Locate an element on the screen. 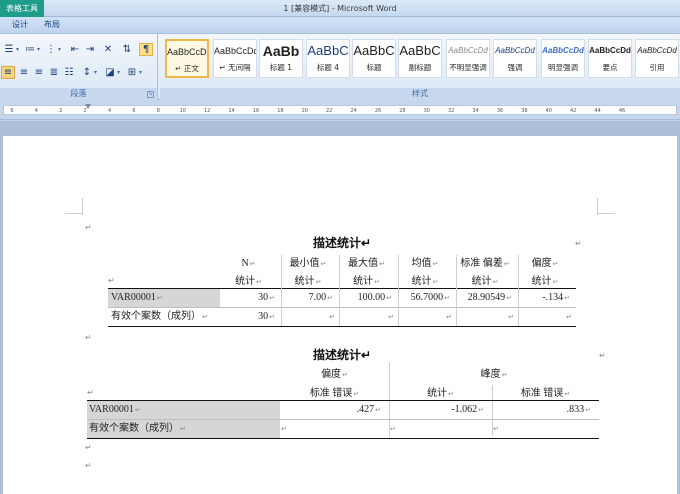  increase-indent-icon: ⇥ is located at coordinates (90, 49).